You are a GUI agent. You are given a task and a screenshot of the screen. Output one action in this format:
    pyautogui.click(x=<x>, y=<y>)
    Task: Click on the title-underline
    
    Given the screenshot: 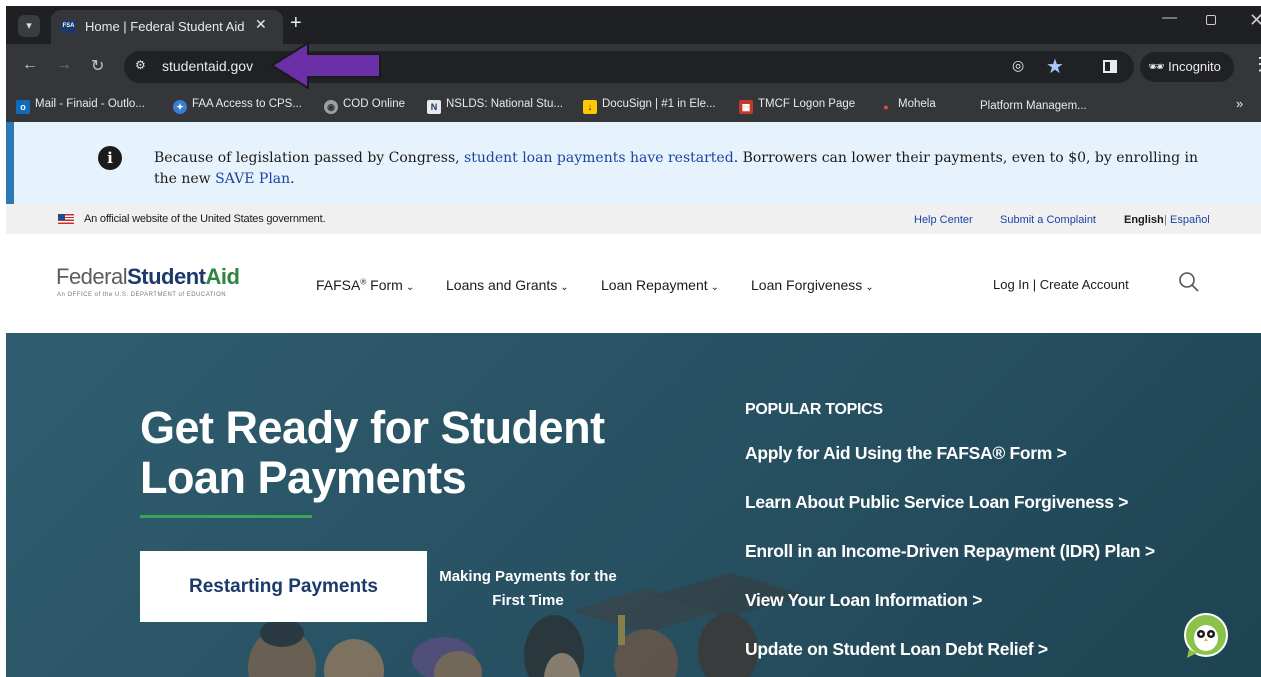 What is the action you would take?
    pyautogui.click(x=226, y=516)
    